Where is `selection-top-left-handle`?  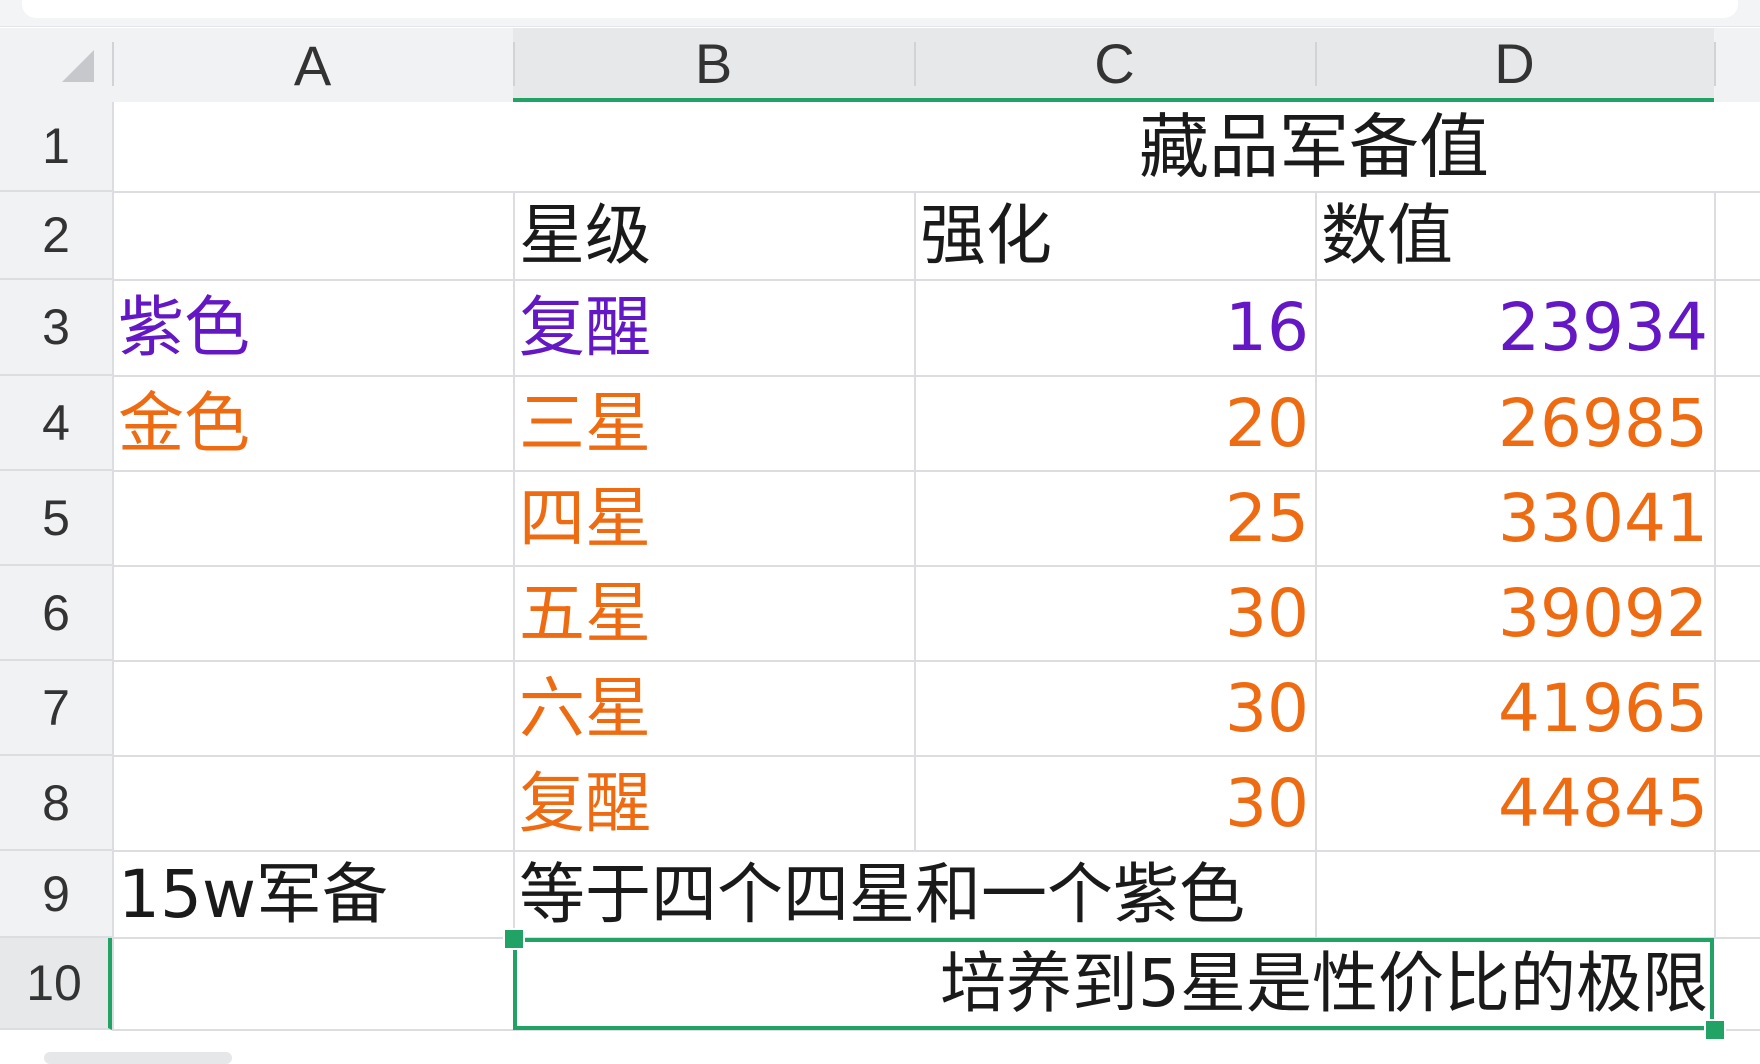 selection-top-left-handle is located at coordinates (514, 939).